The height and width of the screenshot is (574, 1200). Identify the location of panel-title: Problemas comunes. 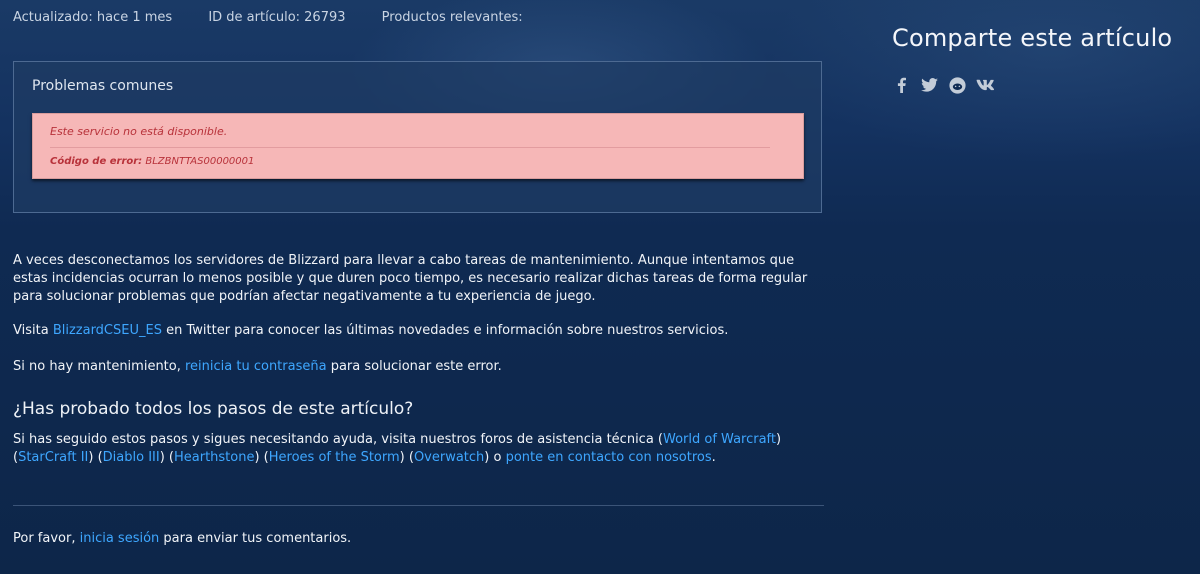
(103, 86).